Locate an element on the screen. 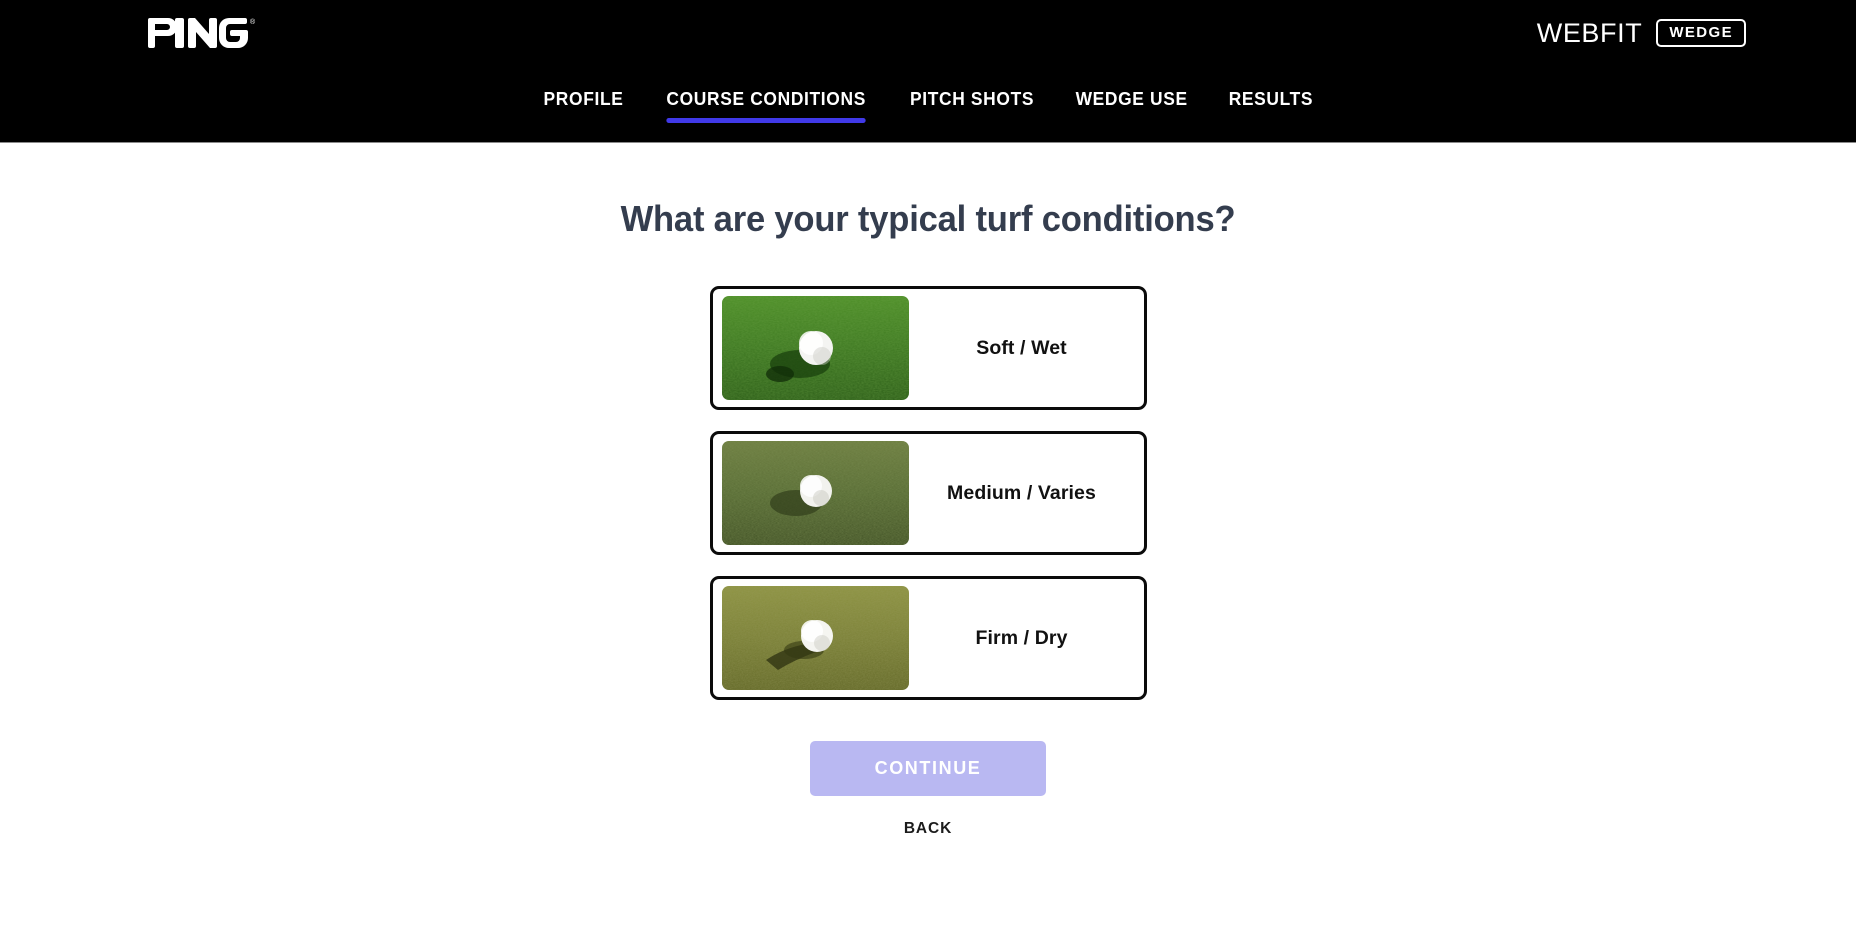 The image size is (1856, 930). option-card-medium-varies: Medium / Varies is located at coordinates (928, 493).